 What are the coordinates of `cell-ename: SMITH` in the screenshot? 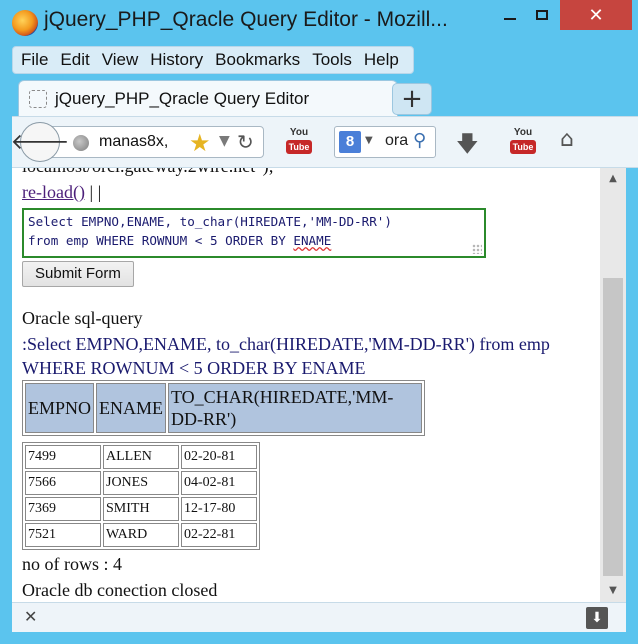 It's located at (141, 509).